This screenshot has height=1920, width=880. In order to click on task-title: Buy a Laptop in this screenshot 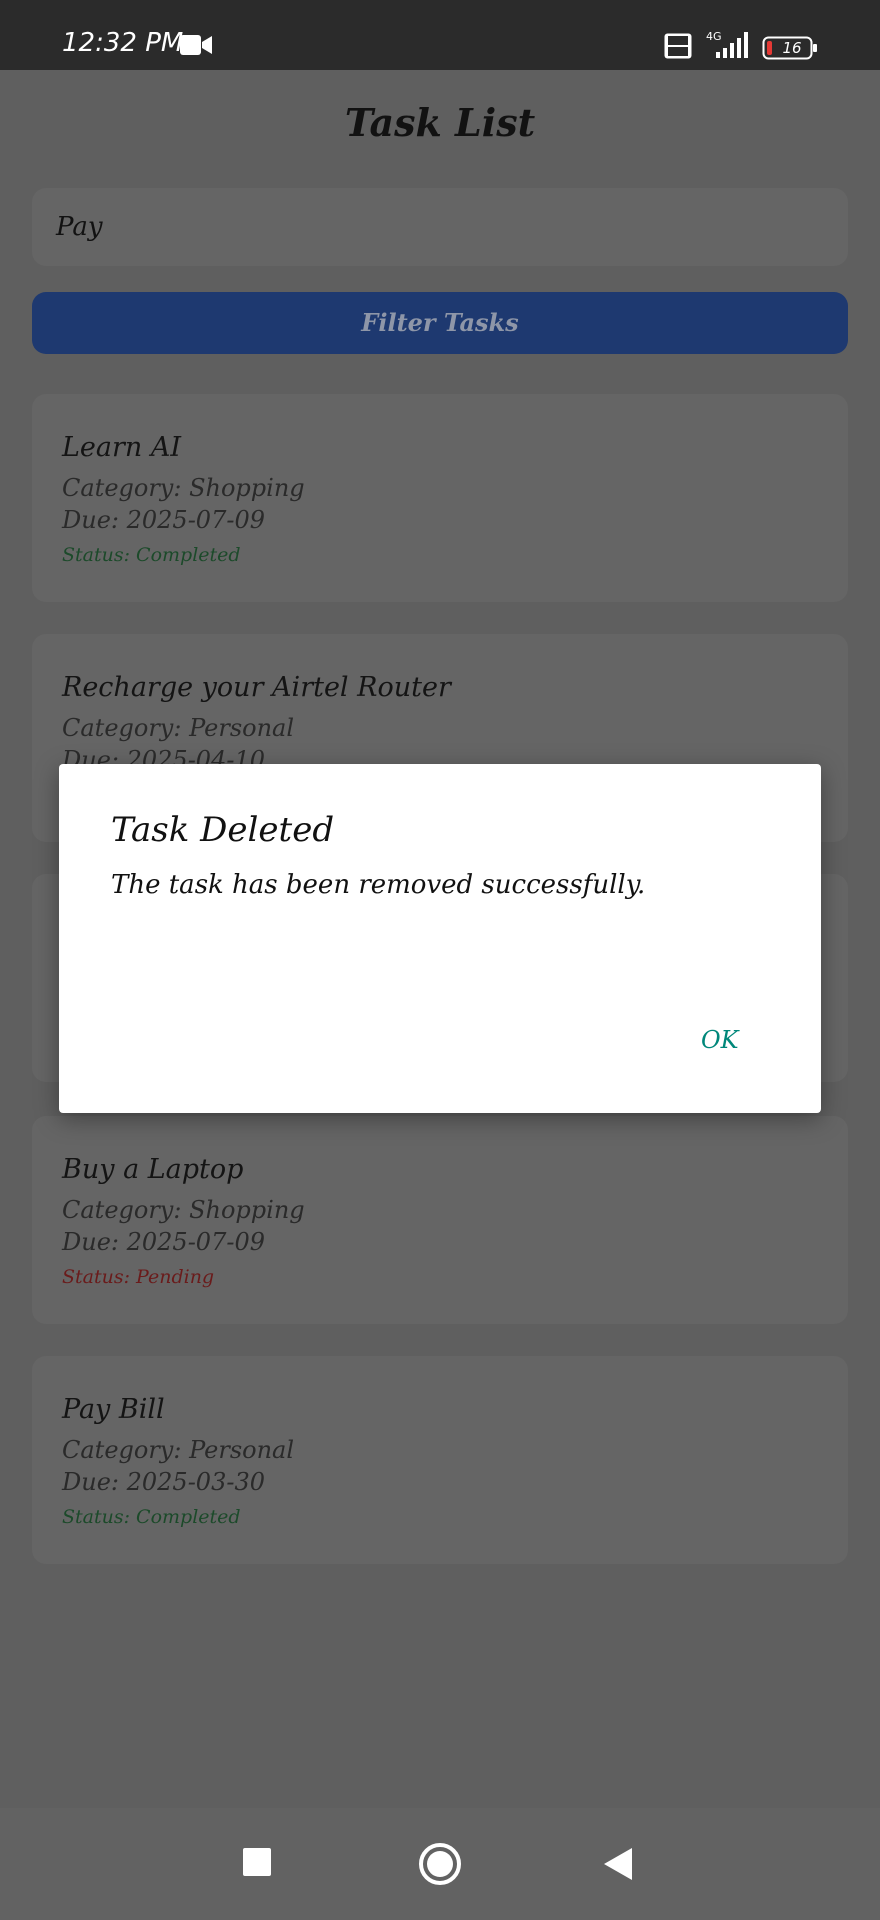, I will do `click(153, 1169)`.